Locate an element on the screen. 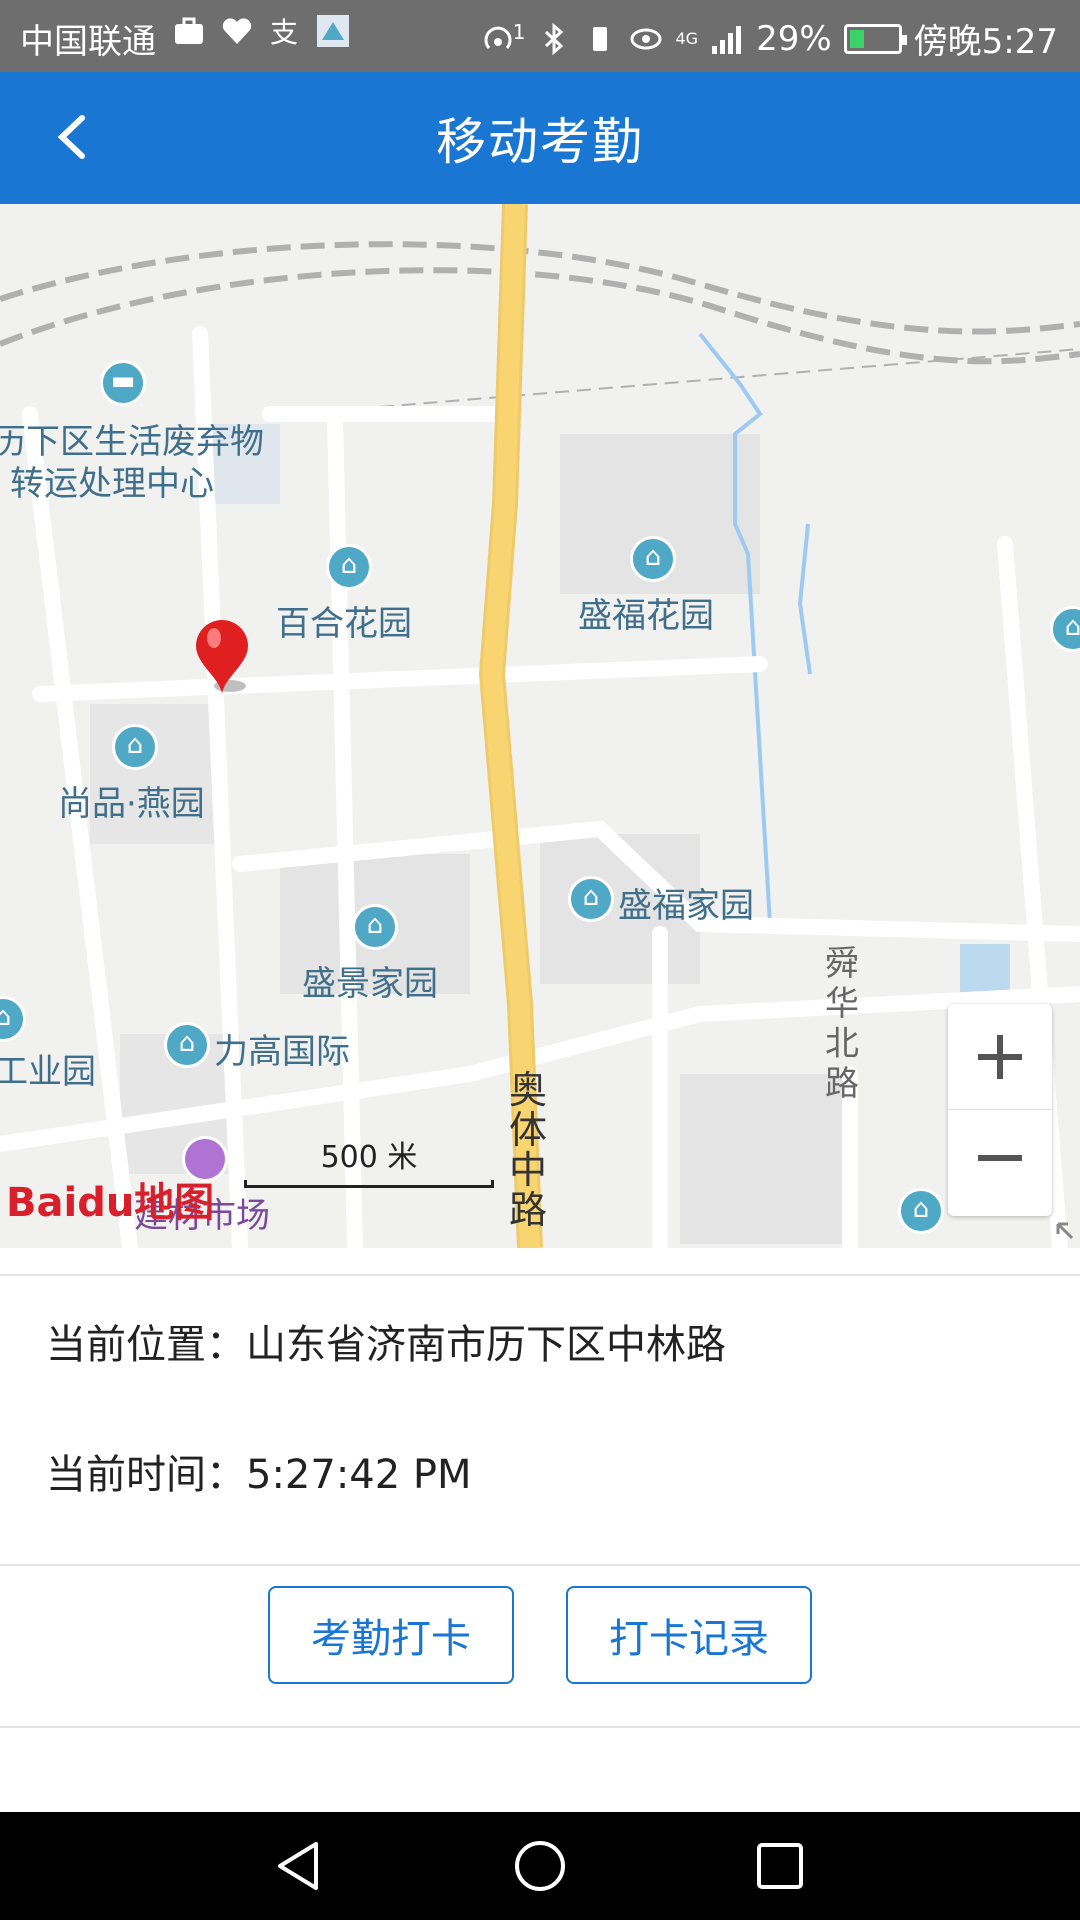  bluetooth-icon is located at coordinates (554, 39).